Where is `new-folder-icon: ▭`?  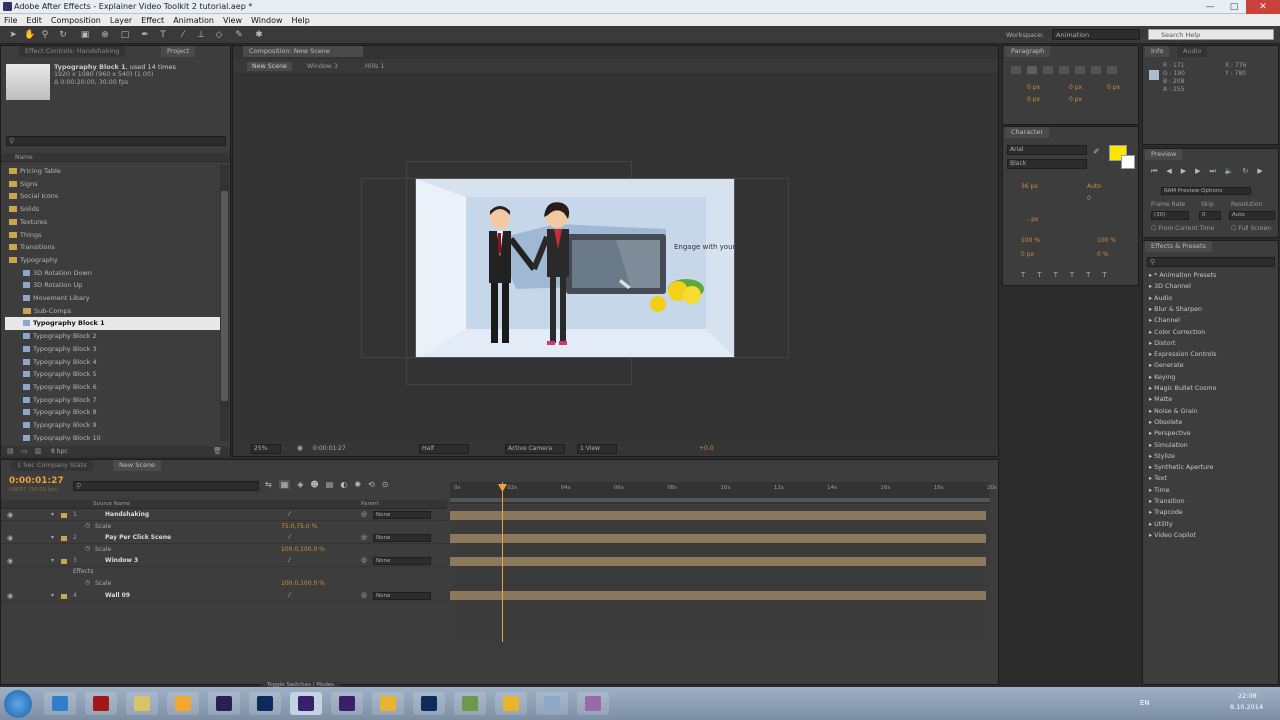
new-folder-icon: ▭ is located at coordinates (24, 451).